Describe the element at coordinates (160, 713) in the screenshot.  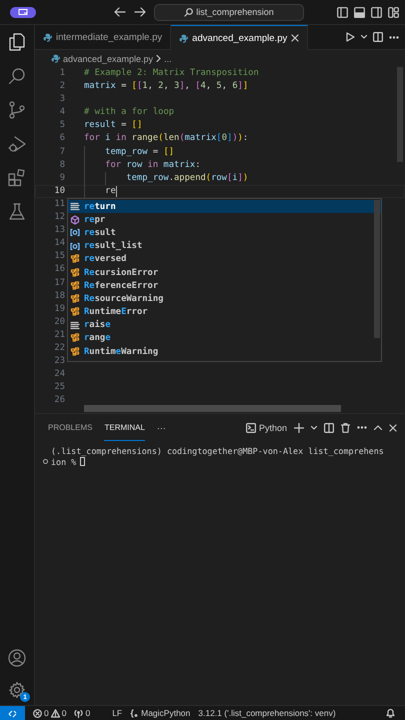
I see `language-status: MagicPython` at that location.